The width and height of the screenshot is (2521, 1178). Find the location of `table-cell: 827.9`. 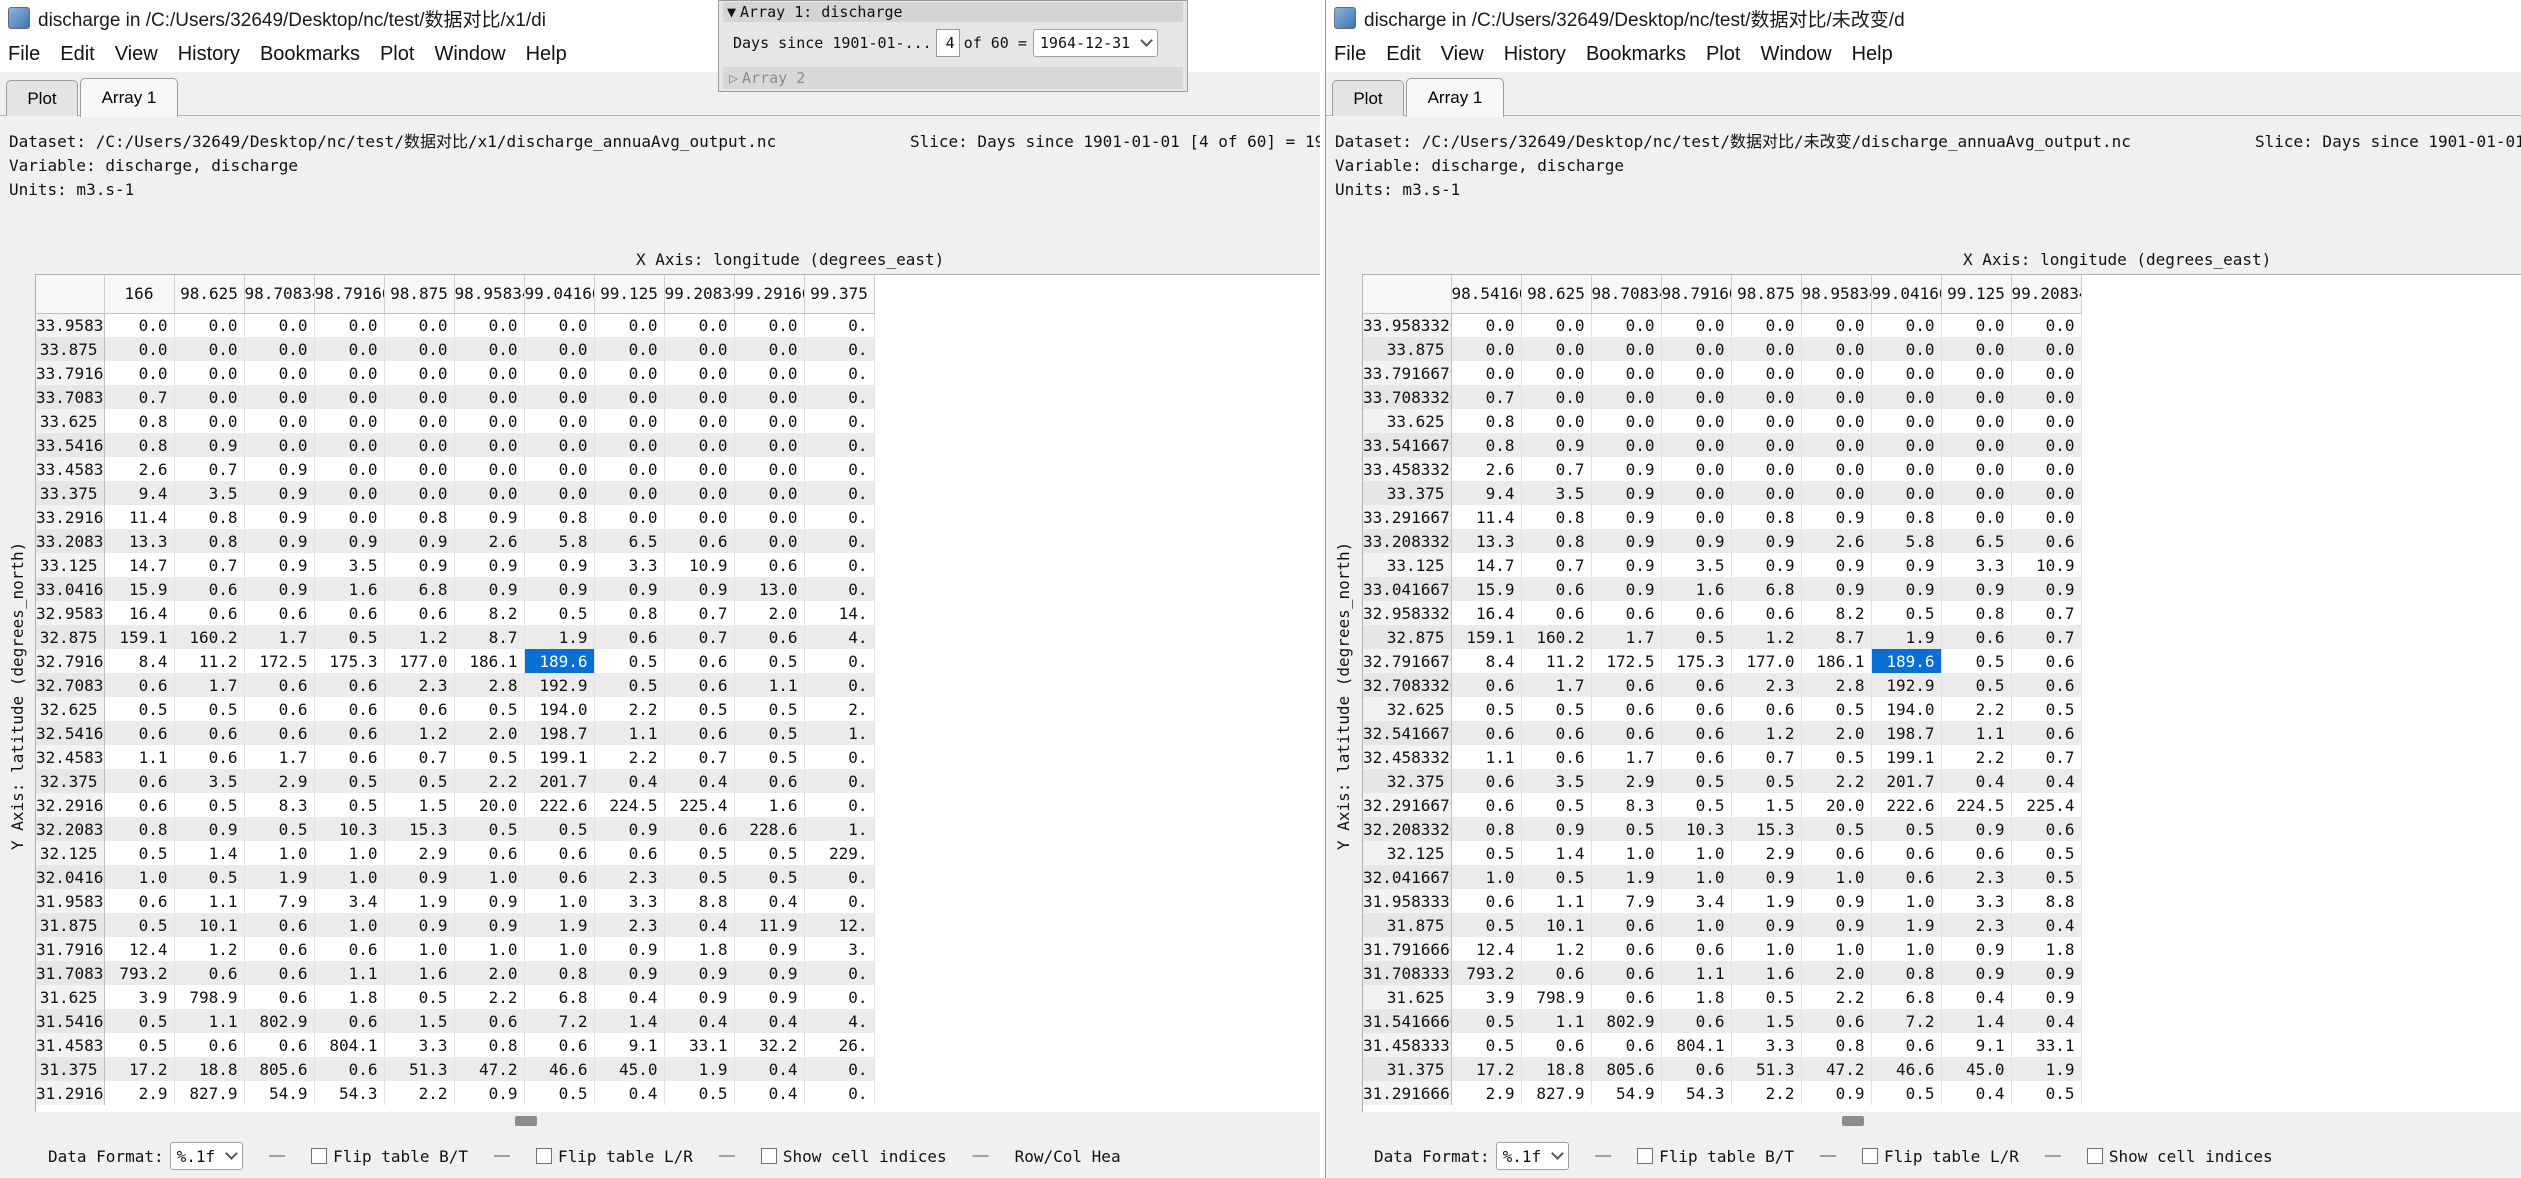

table-cell: 827.9 is located at coordinates (1556, 1093).